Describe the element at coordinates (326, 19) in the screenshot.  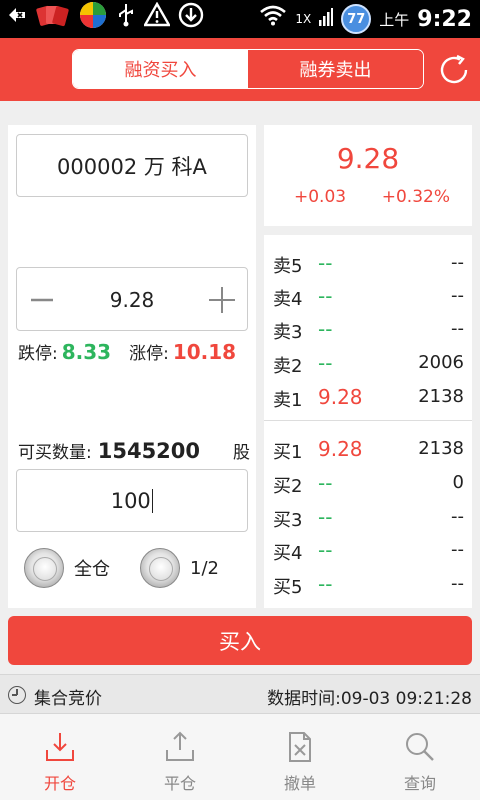
I see `signal-icon` at that location.